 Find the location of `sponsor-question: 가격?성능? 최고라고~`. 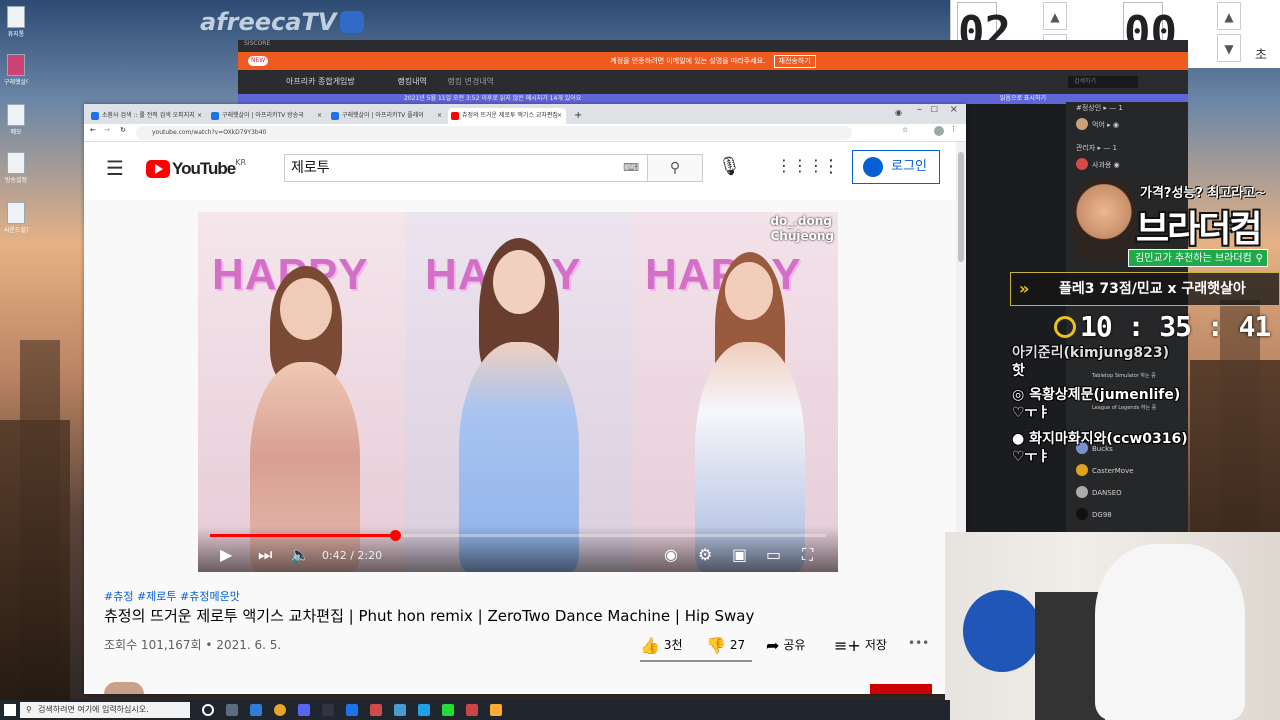

sponsor-question: 가격?성능? 최고라고~ is located at coordinates (1203, 193).